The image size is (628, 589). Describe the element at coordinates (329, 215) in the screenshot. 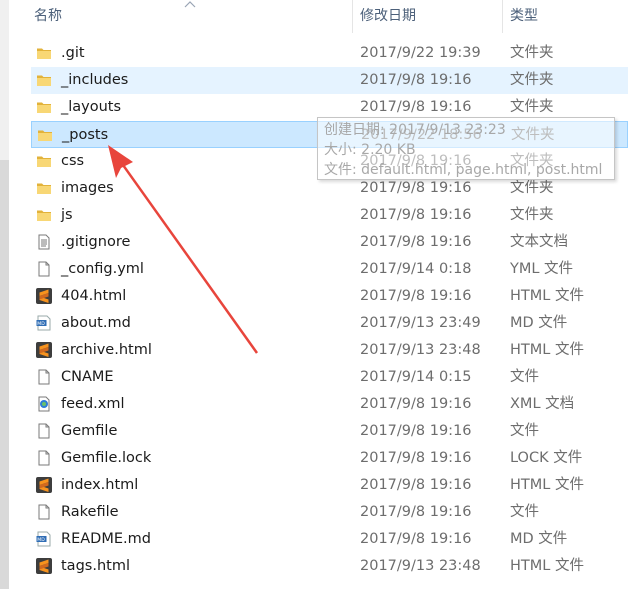

I see `file-row: js 2017/9/8 19:16 文件夹` at that location.